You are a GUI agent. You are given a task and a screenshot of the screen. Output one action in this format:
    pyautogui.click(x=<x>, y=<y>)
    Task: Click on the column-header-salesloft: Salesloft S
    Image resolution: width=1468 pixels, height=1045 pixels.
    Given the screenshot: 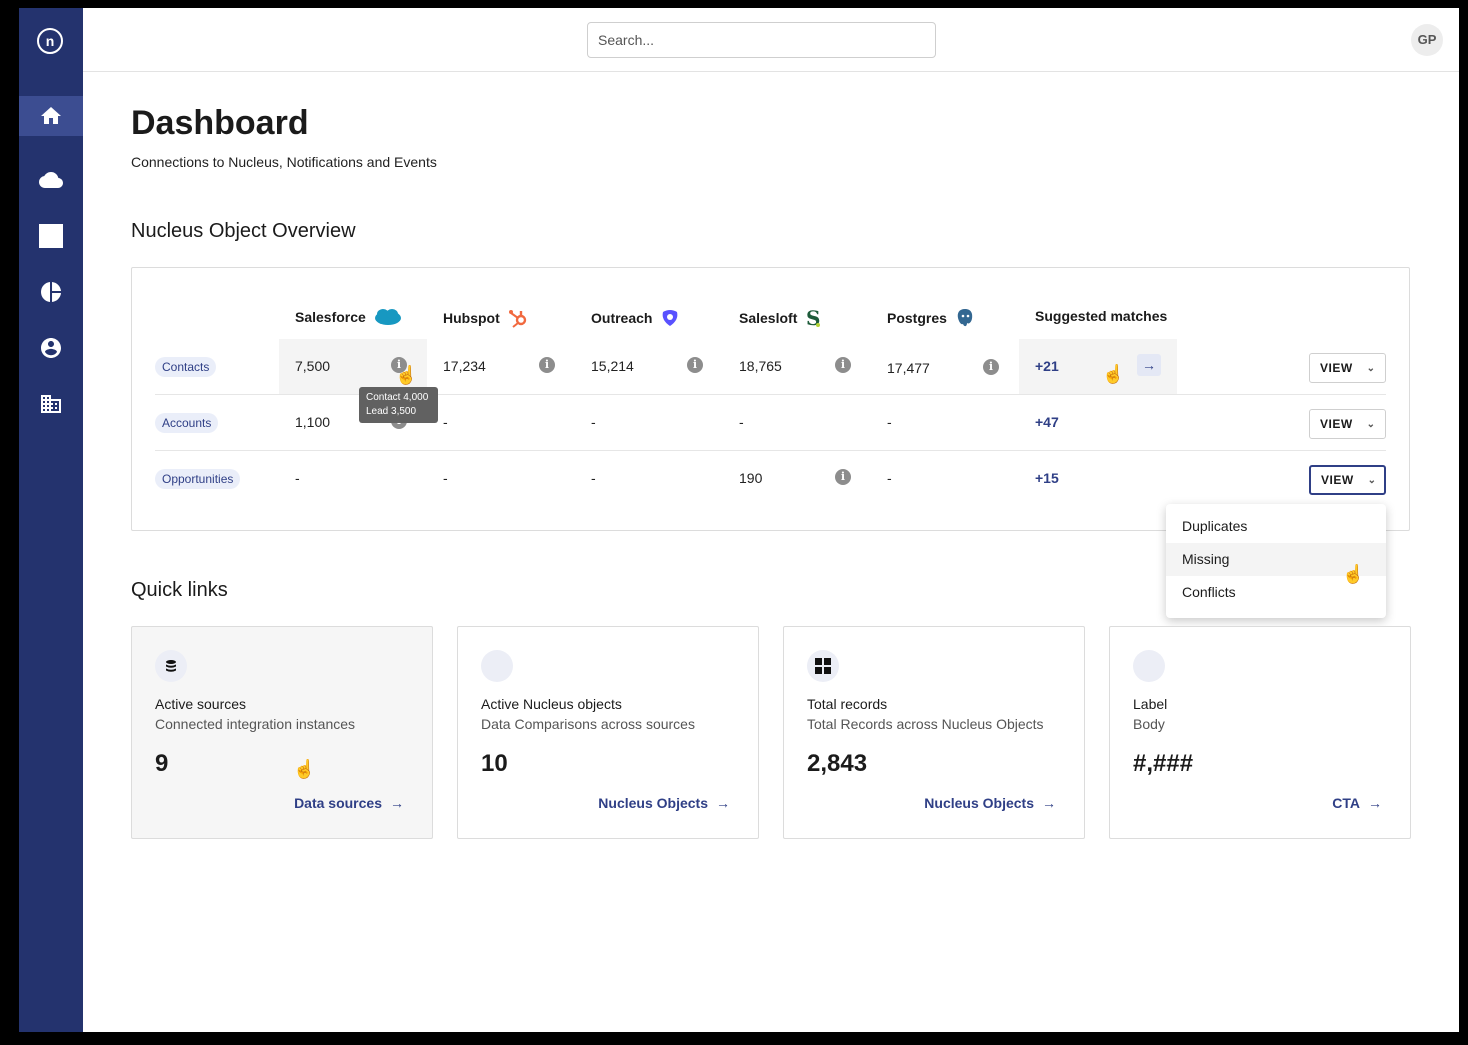 What is the action you would take?
    pyautogui.click(x=780, y=318)
    